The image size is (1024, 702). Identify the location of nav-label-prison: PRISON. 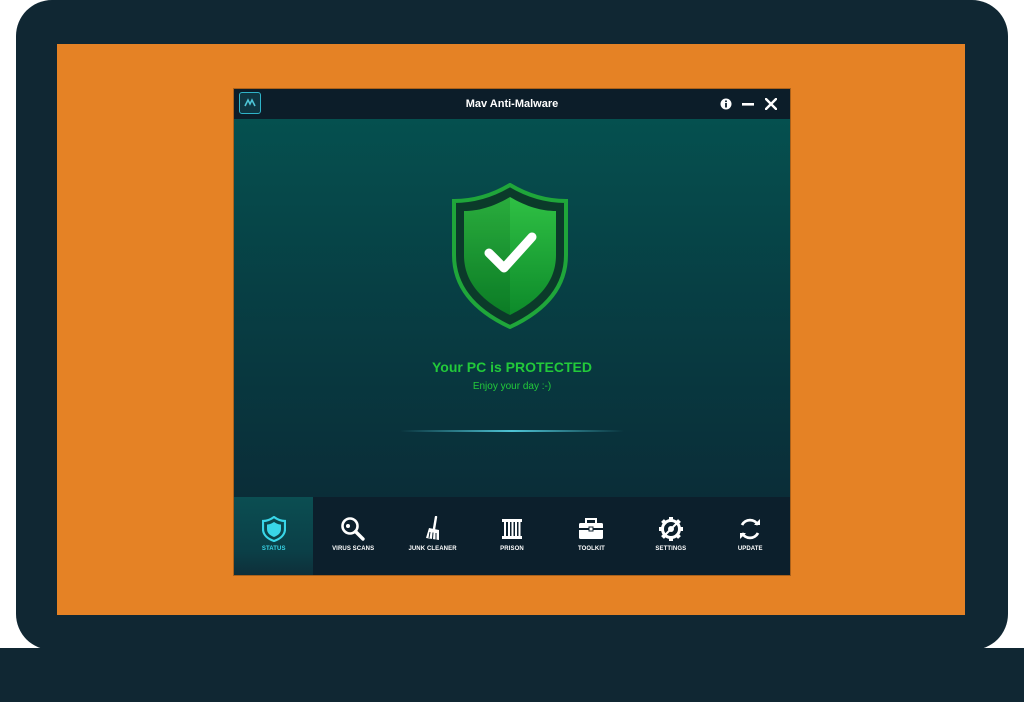
(512, 549).